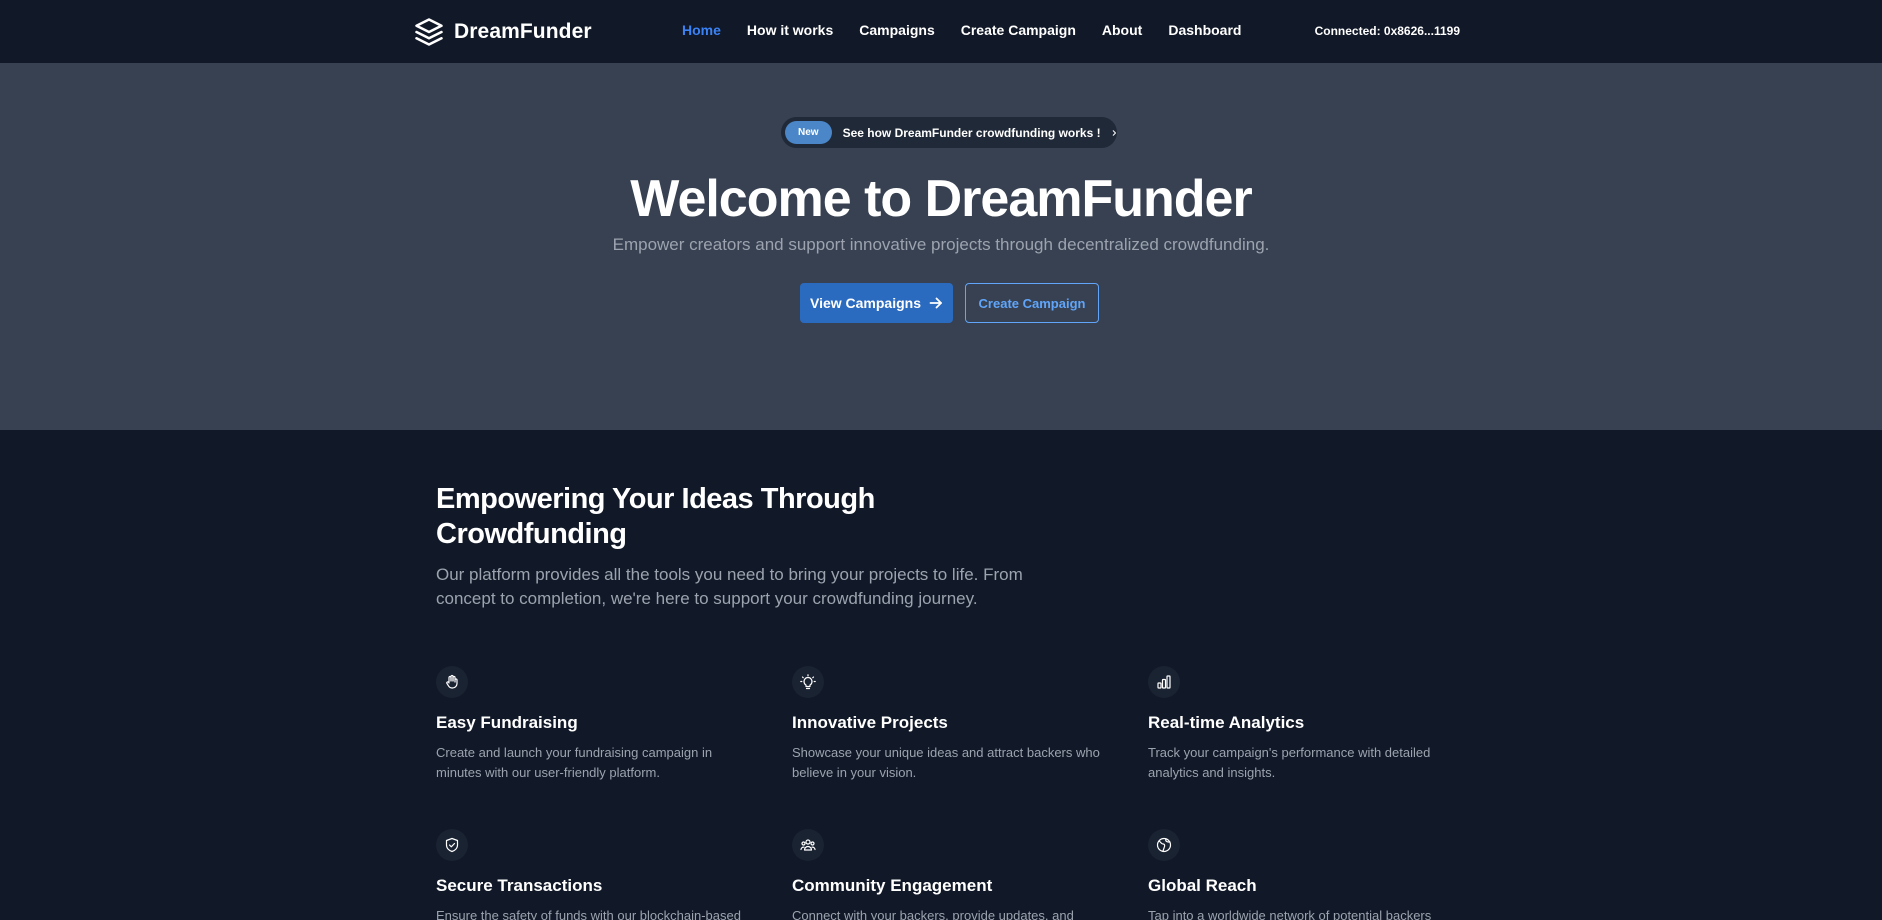 The image size is (1882, 920). What do you see at coordinates (892, 885) in the screenshot?
I see `feature-title: Community Engagement` at bounding box center [892, 885].